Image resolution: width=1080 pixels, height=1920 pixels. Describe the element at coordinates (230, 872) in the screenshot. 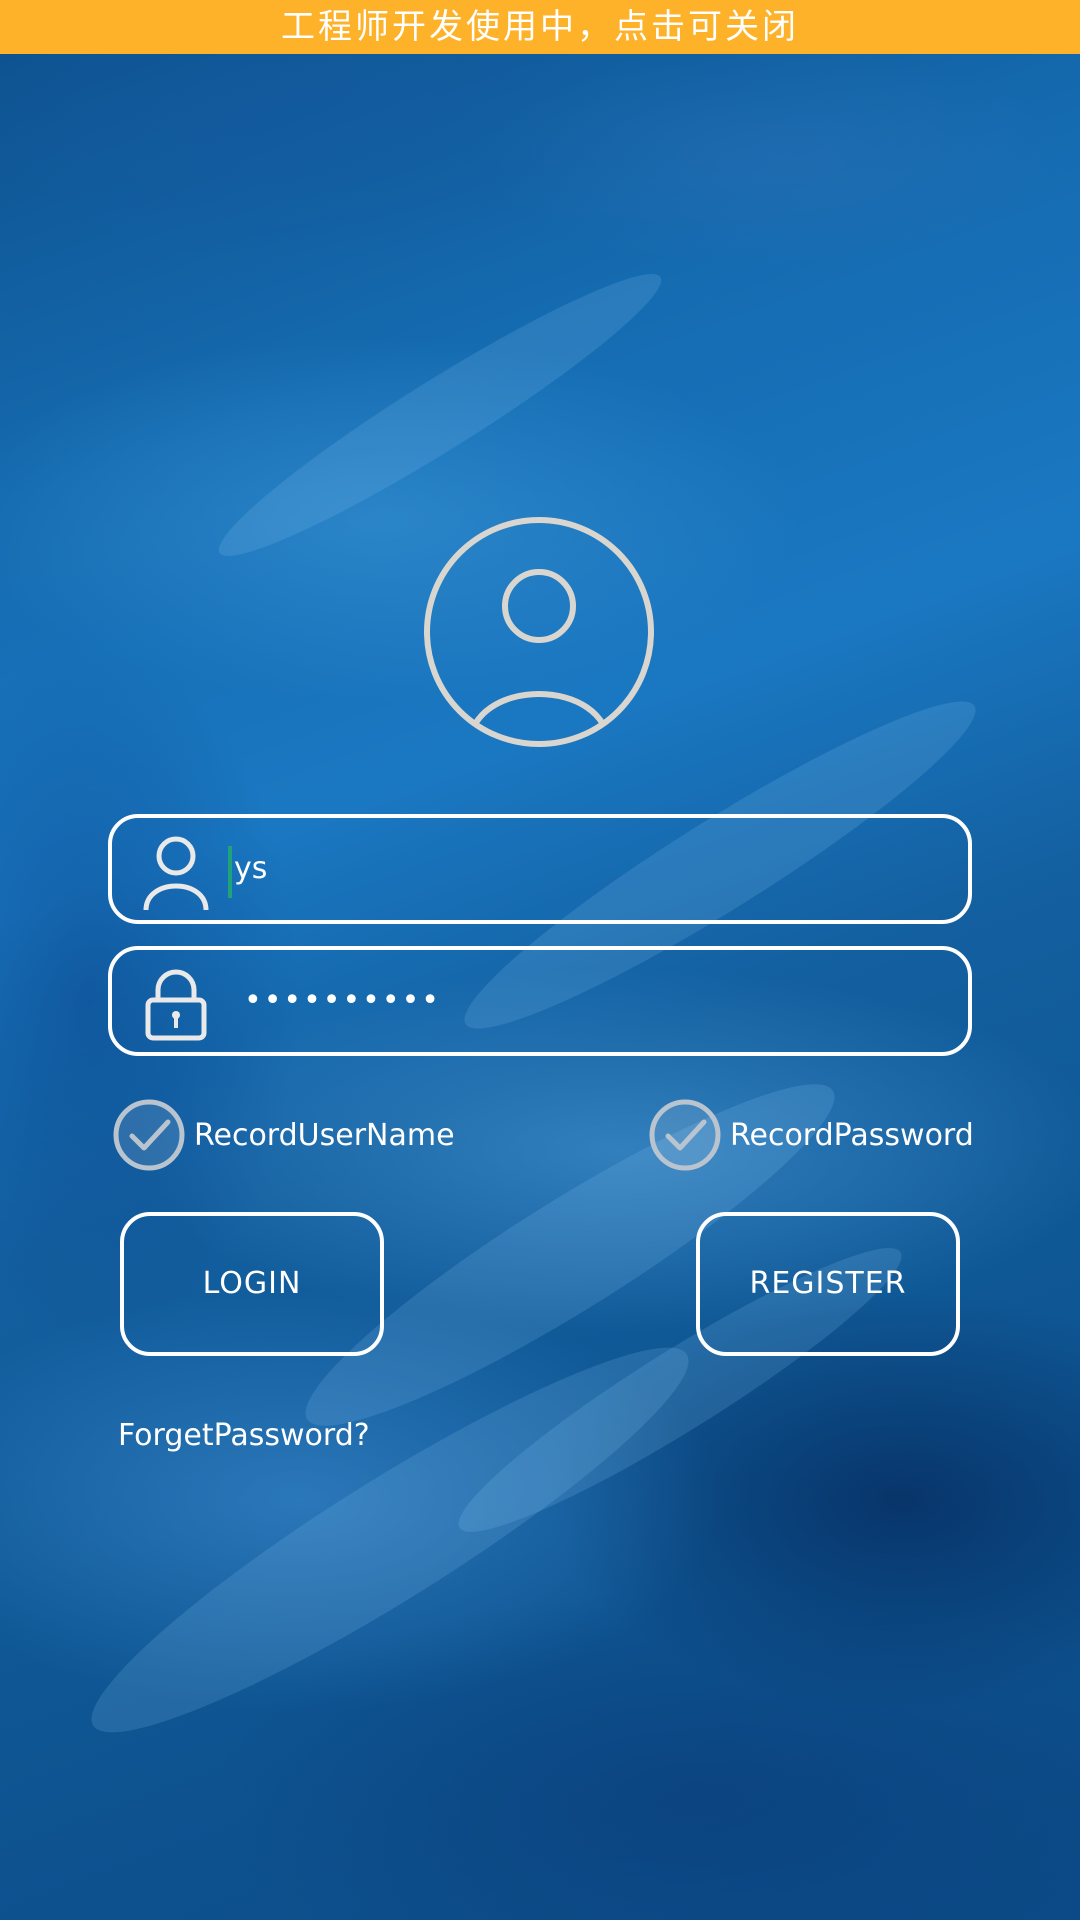

I see `text-cursor` at that location.